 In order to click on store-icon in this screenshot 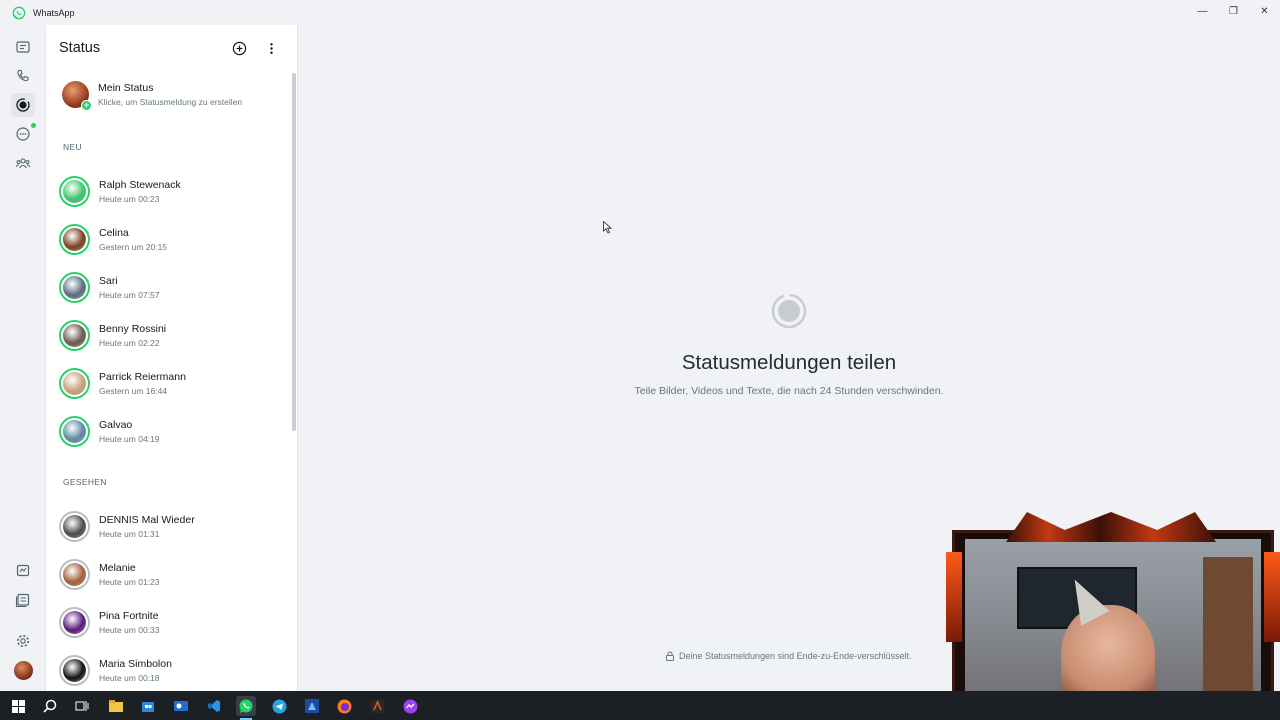, I will do `click(148, 707)`.